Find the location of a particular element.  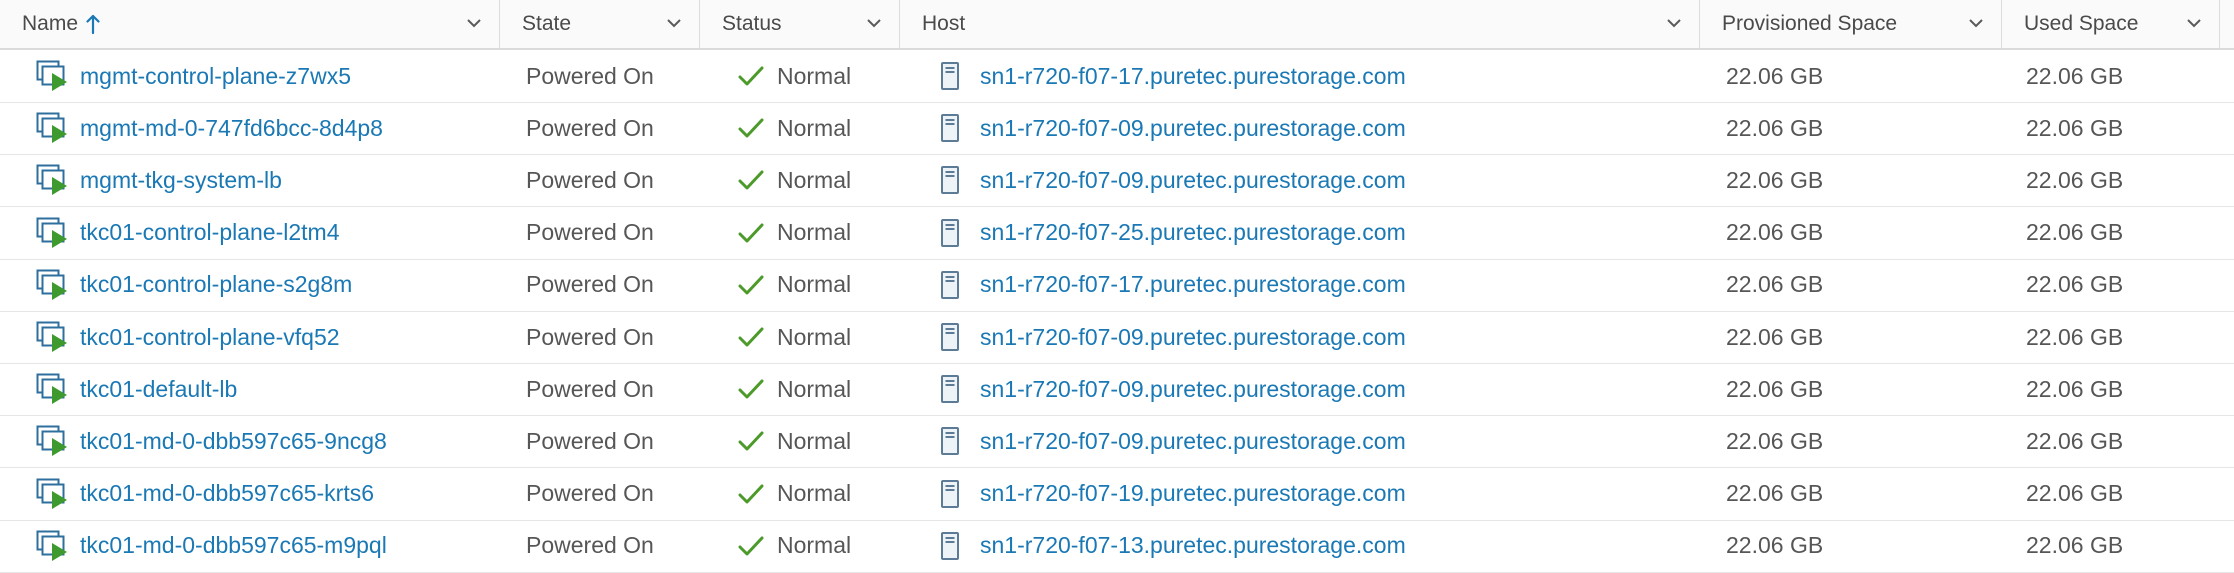

name-cell: mgmt-control-plane-z7wx5 is located at coordinates (192, 76).